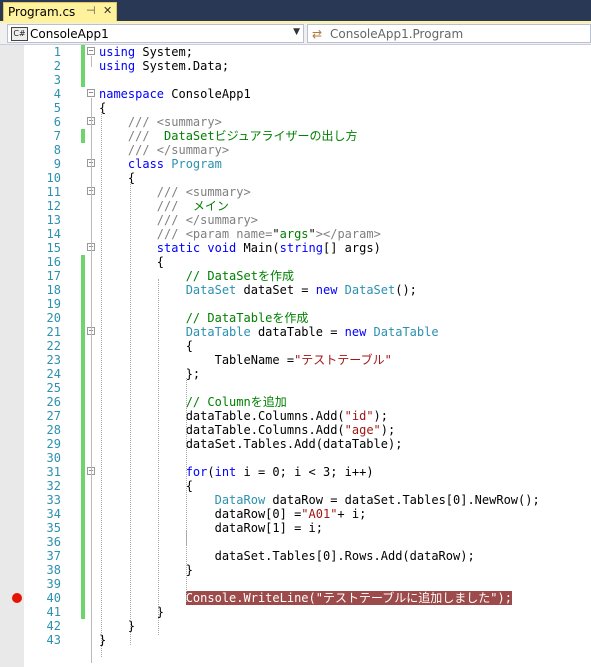 The image size is (591, 667). What do you see at coordinates (449, 33) in the screenshot?
I see `type-dropdown: ⇄ ConsoleApp1.Program` at bounding box center [449, 33].